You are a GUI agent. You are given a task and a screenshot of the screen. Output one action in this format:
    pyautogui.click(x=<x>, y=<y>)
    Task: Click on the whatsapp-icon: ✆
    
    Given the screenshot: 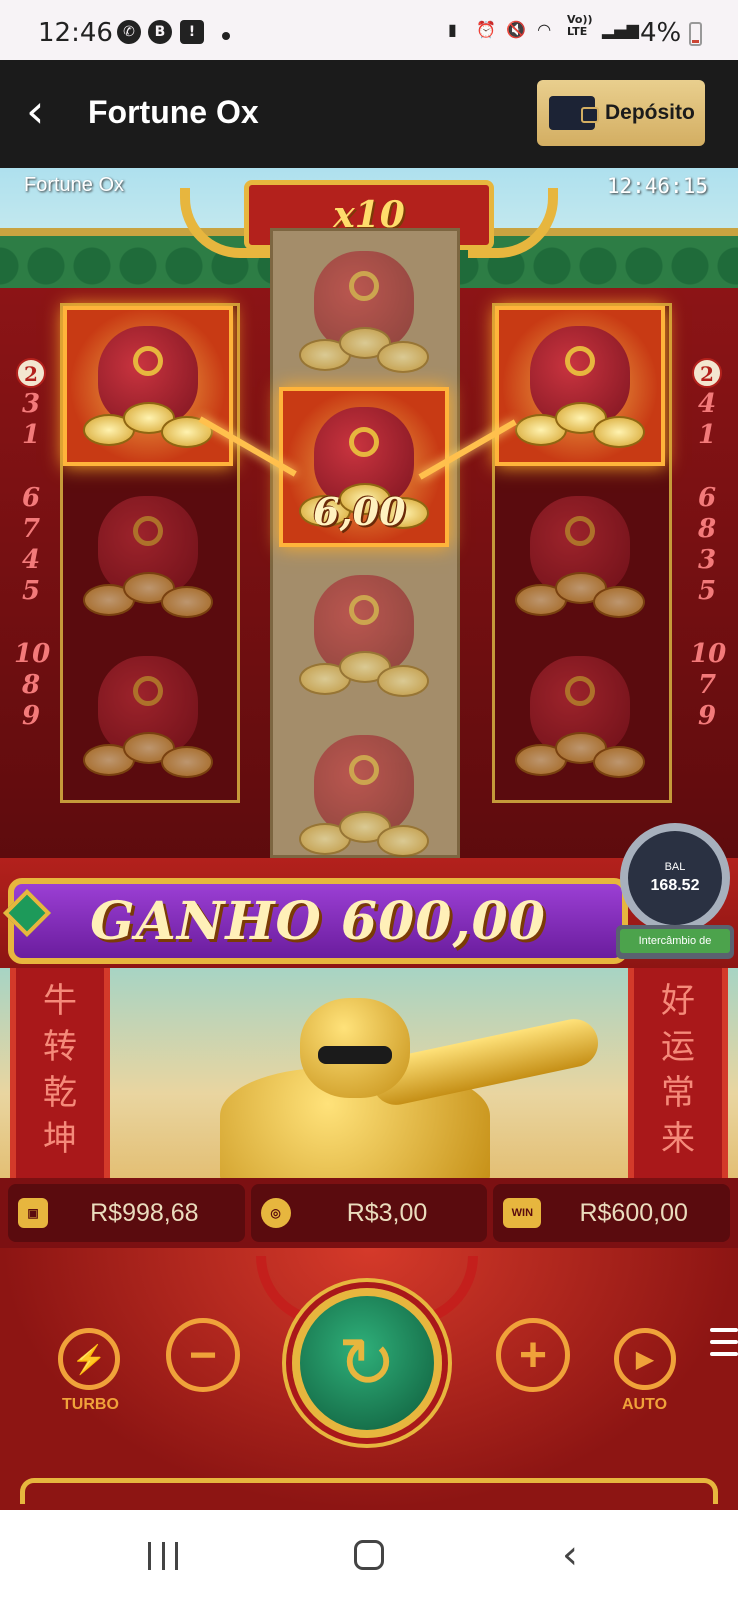 What is the action you would take?
    pyautogui.click(x=129, y=32)
    